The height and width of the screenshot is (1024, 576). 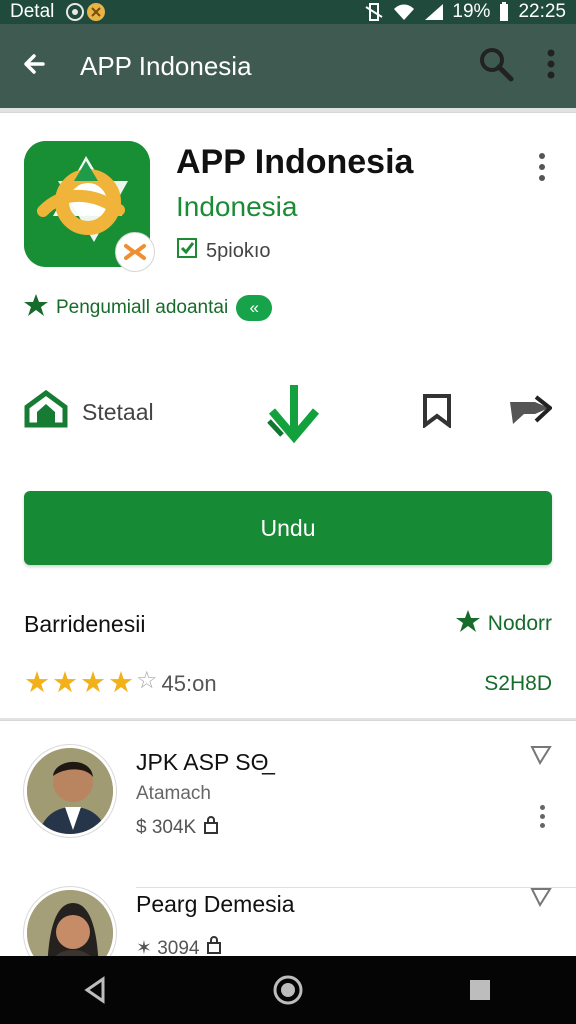 I want to click on store-action: Stetaal, so click(x=89, y=411).